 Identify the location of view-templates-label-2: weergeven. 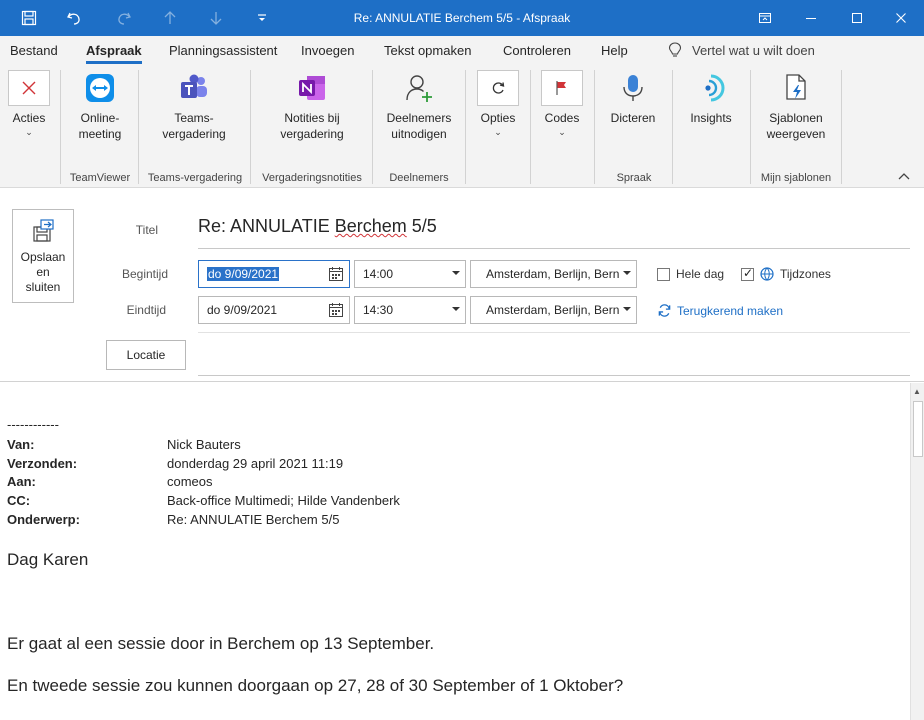
(796, 134).